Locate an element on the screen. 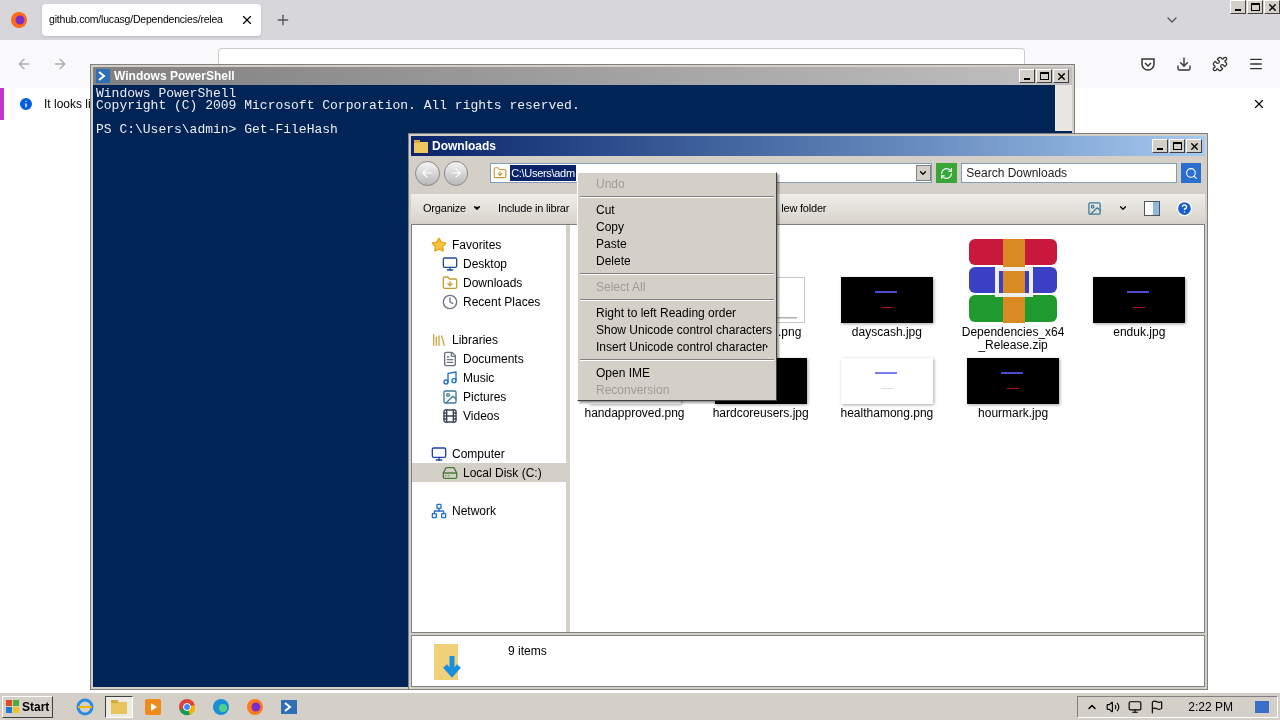  clock-icon is located at coordinates (450, 301).